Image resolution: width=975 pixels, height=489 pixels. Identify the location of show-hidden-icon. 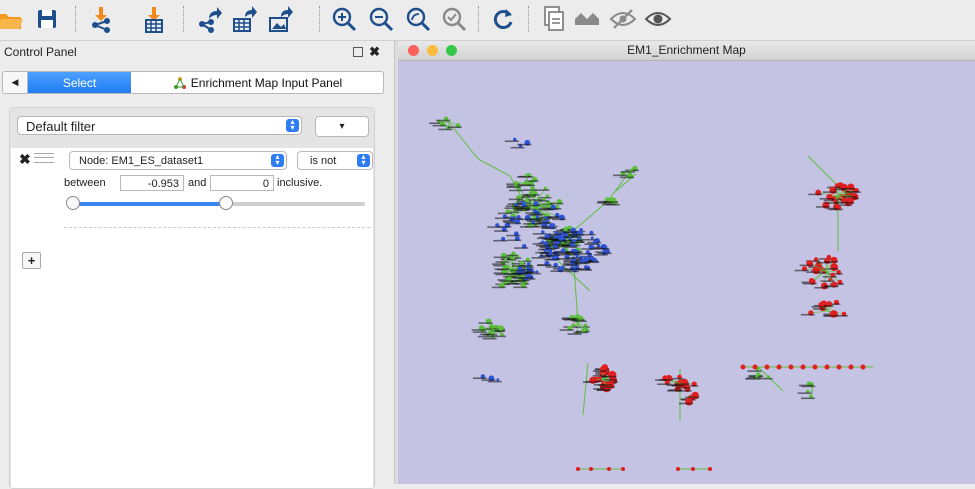
(588, 19).